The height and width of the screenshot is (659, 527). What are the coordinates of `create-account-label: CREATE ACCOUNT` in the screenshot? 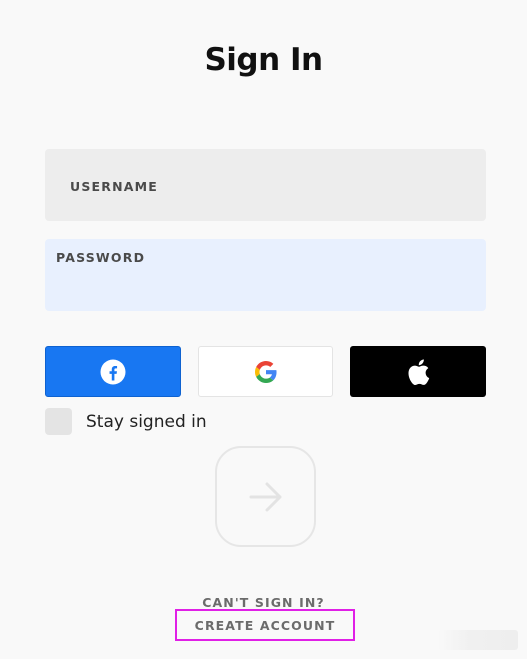 It's located at (265, 625).